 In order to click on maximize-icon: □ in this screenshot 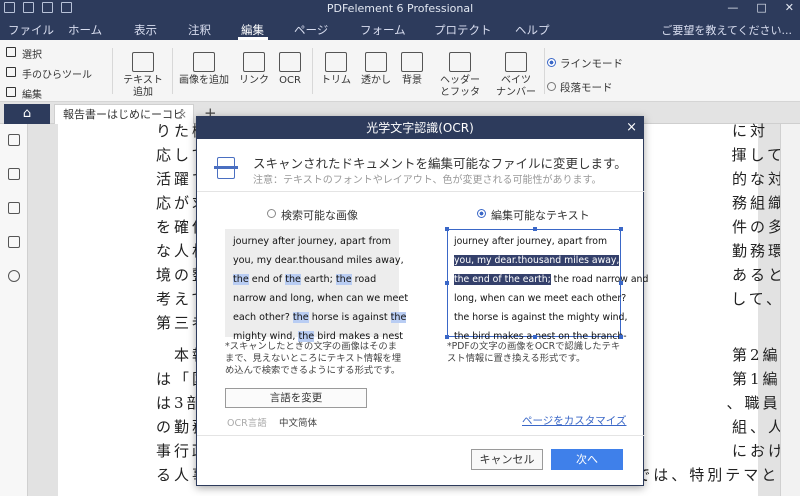, I will do `click(761, 7)`.